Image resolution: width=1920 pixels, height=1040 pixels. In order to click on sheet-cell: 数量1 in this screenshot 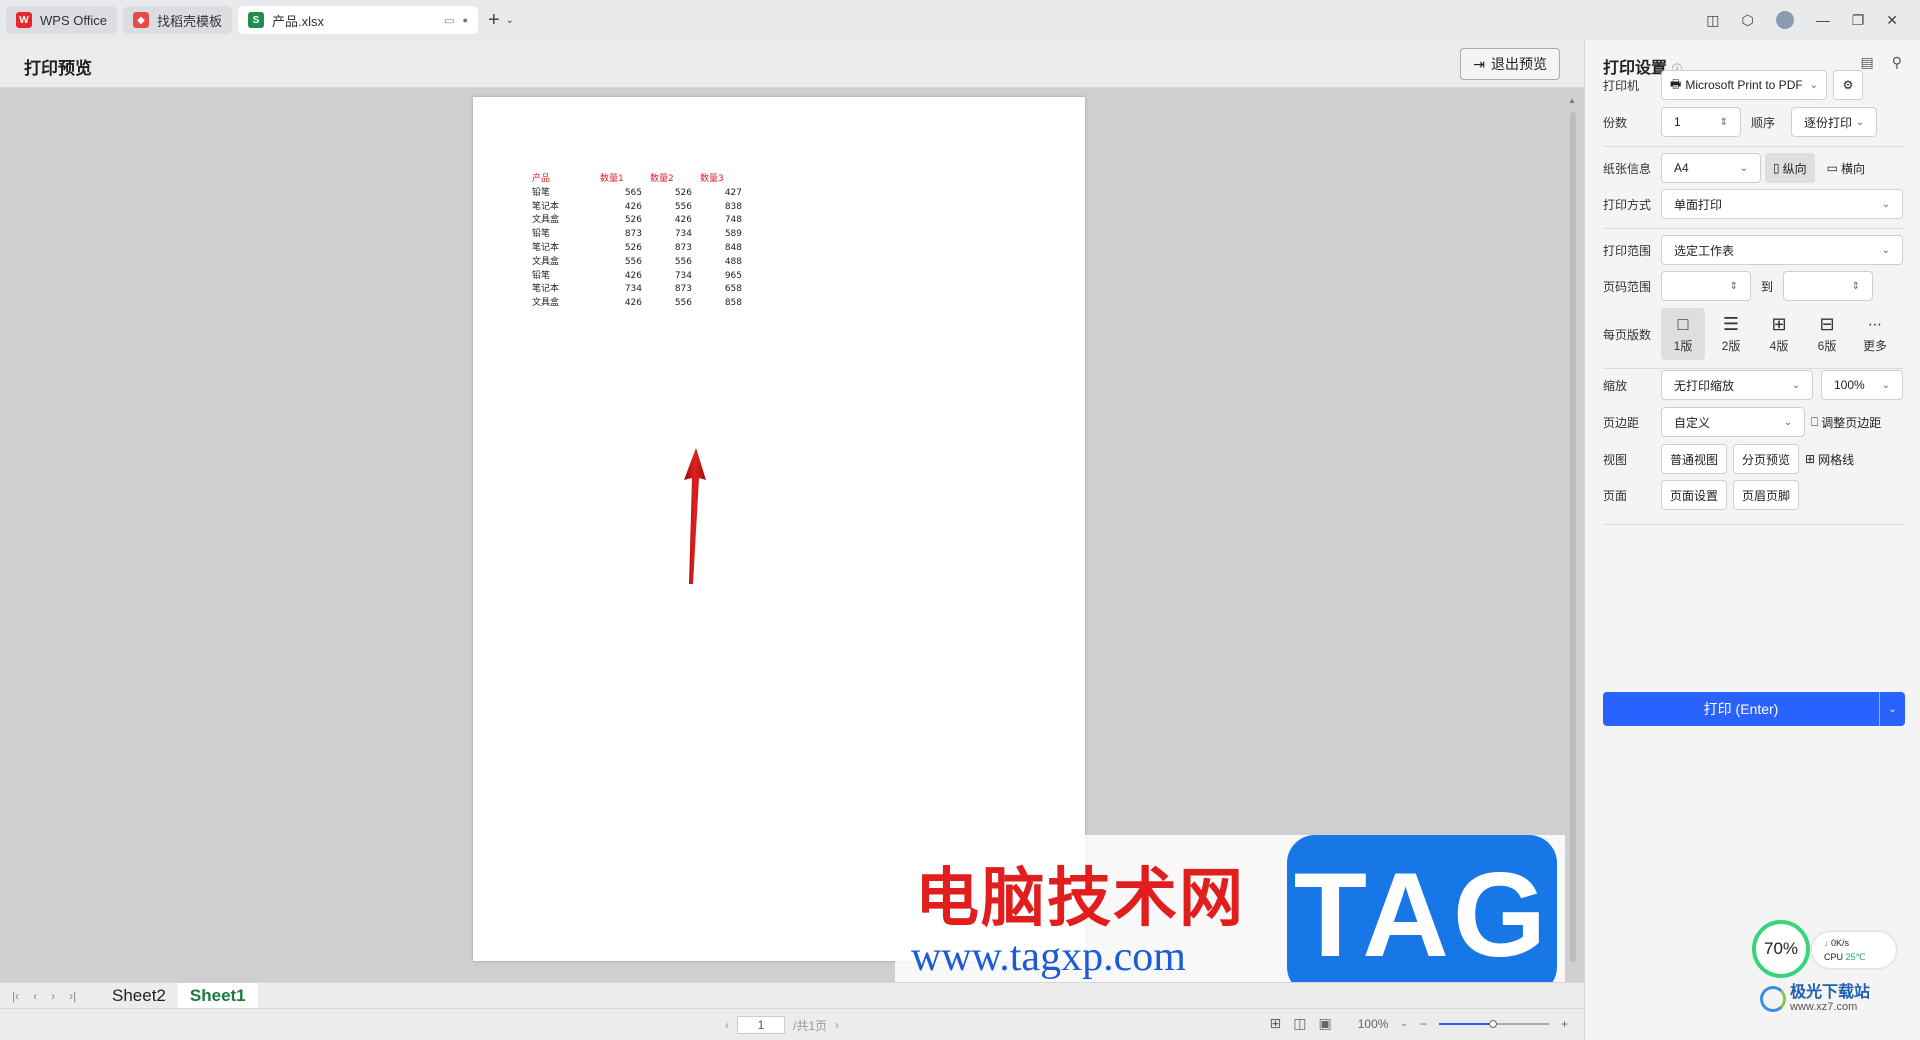, I will do `click(612, 179)`.